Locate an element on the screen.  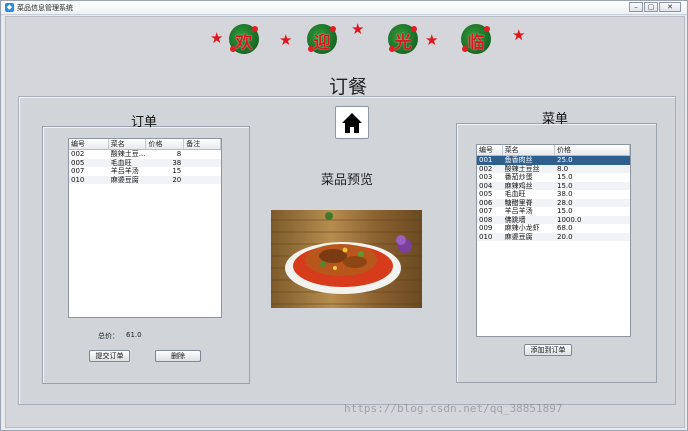
table-cell: 20.0 is located at coordinates (564, 236).